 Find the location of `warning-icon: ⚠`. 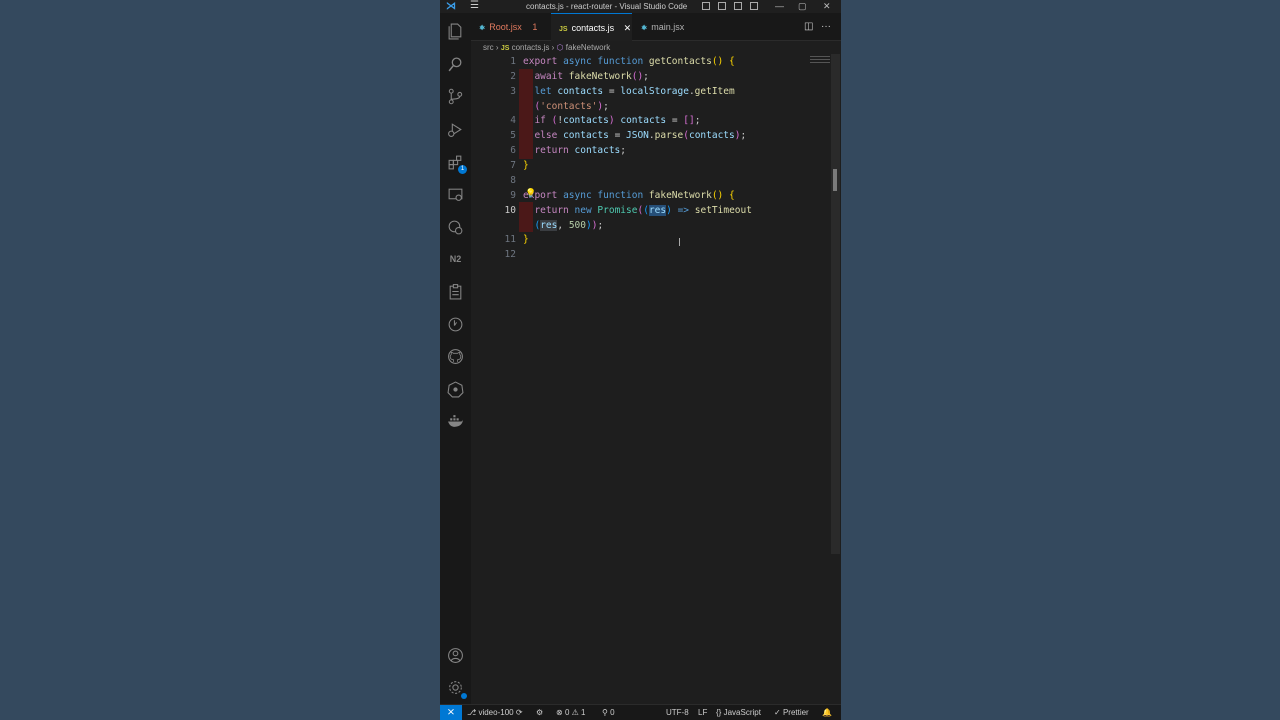

warning-icon: ⚠ is located at coordinates (575, 712).